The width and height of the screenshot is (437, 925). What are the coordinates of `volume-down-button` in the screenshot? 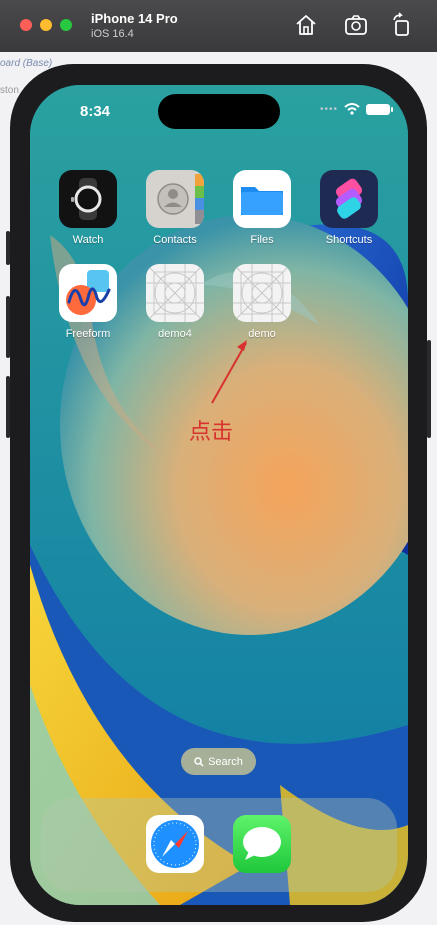 It's located at (8, 407).